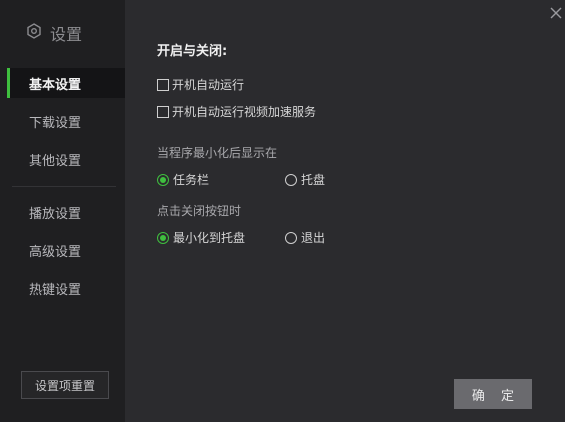 Image resolution: width=565 pixels, height=422 pixels. I want to click on sidebar-item-hotkeys: 热键设置, so click(66, 288).